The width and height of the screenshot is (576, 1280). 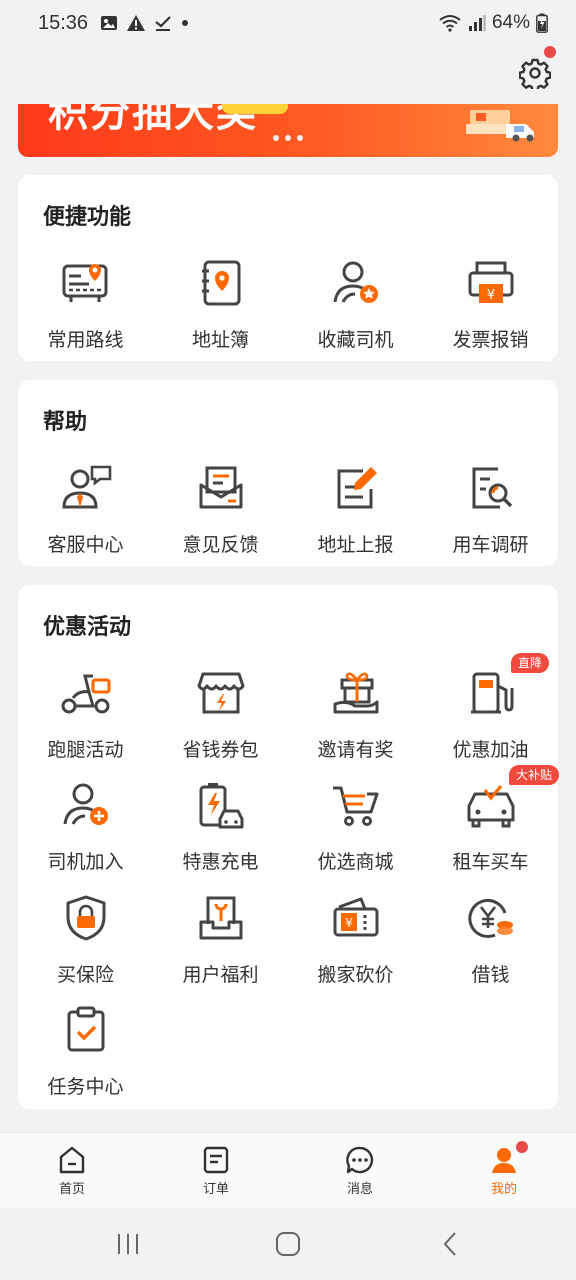 What do you see at coordinates (220, 340) in the screenshot?
I see `shortcut-label: 地址簿` at bounding box center [220, 340].